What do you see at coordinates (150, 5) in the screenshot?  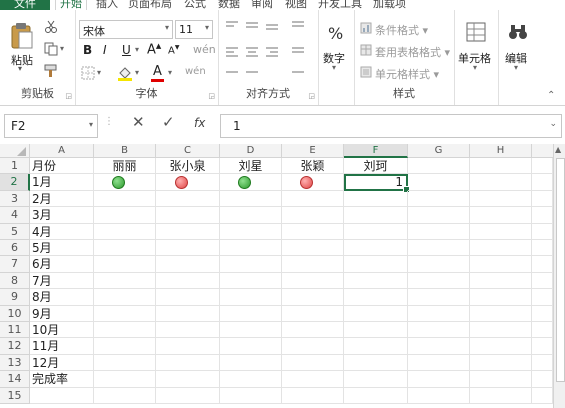 I see `tab-page-layout: 页面布局` at bounding box center [150, 5].